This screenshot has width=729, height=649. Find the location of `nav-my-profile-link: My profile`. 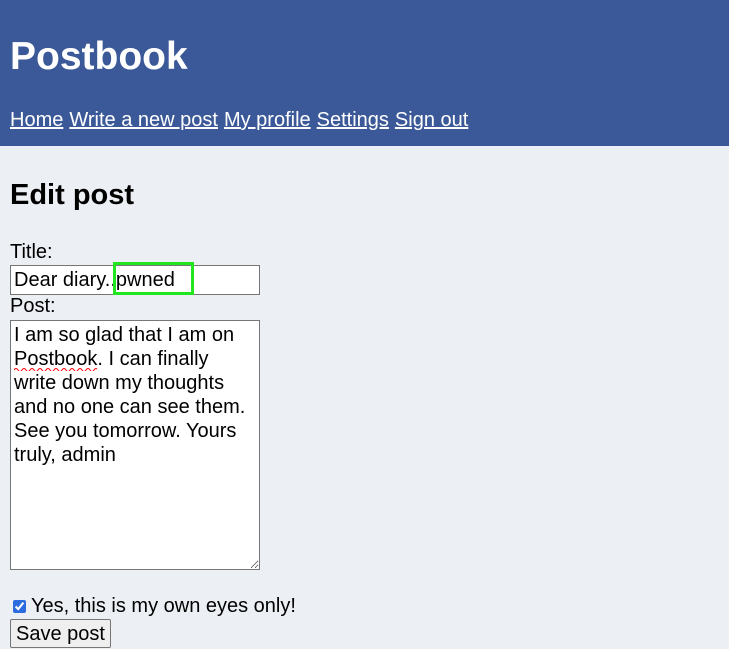

nav-my-profile-link: My profile is located at coordinates (267, 120).